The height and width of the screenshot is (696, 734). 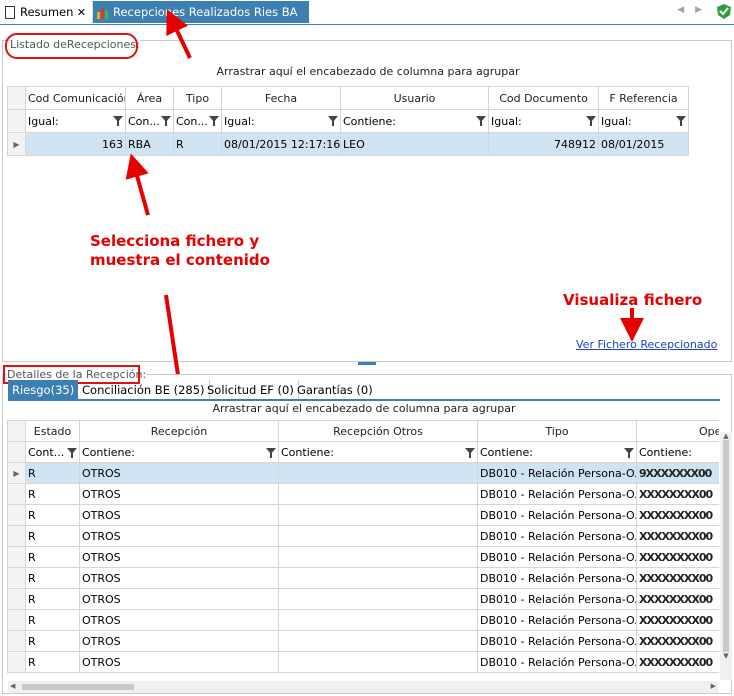 What do you see at coordinates (335, 389) in the screenshot?
I see `tab-garantias: Garantías (0)` at bounding box center [335, 389].